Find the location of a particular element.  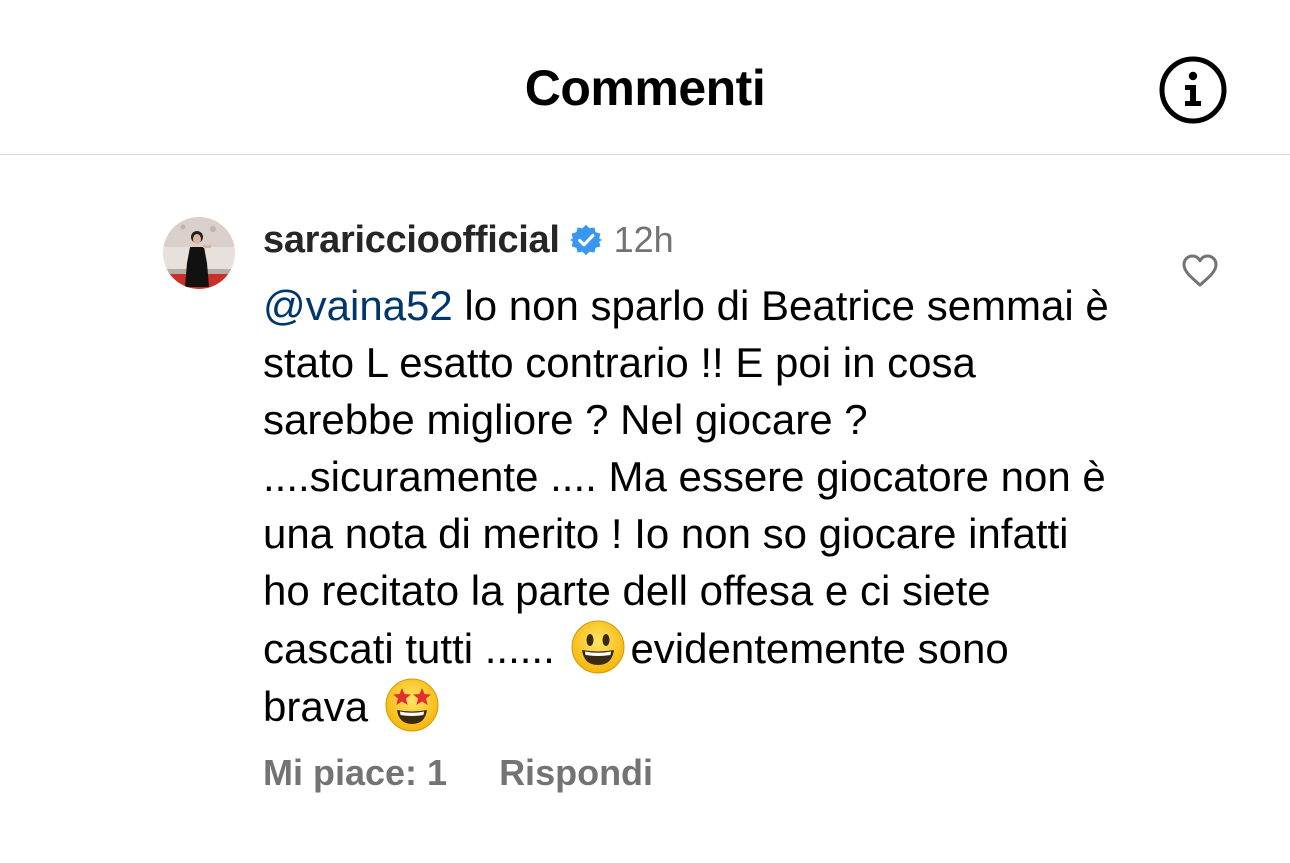

comment-timestamp: 12h is located at coordinates (643, 239).